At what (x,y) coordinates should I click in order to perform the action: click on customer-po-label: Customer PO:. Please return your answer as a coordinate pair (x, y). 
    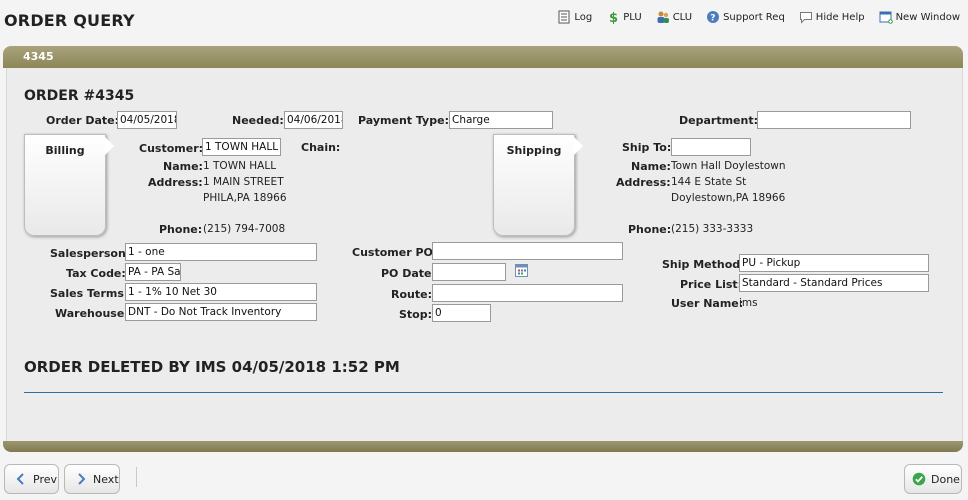
    Looking at the image, I should click on (395, 252).